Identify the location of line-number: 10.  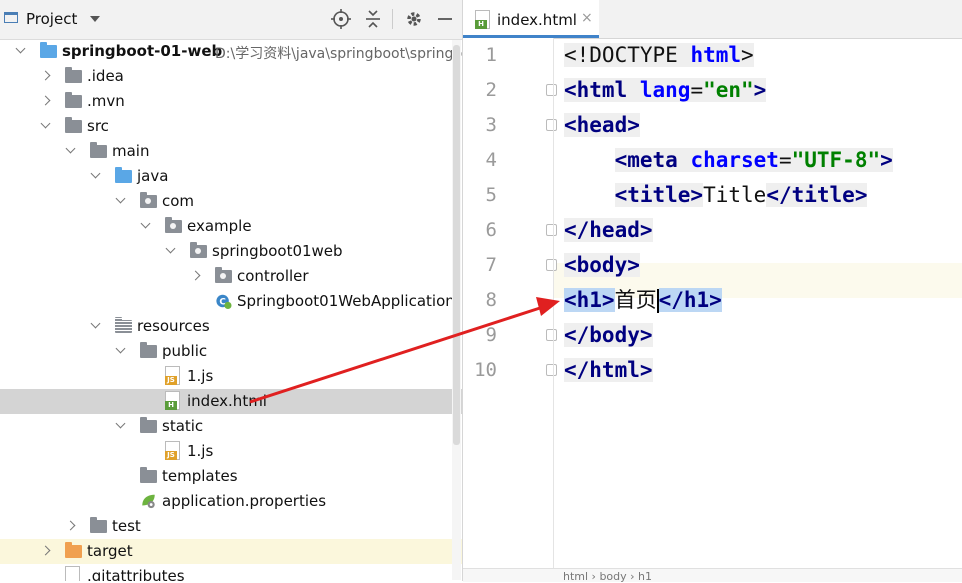
(485, 370).